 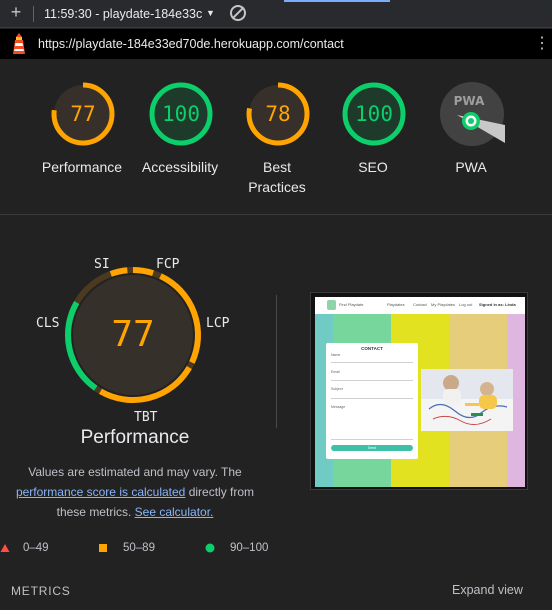 What do you see at coordinates (210, 548) in the screenshot?
I see `circle-icon` at bounding box center [210, 548].